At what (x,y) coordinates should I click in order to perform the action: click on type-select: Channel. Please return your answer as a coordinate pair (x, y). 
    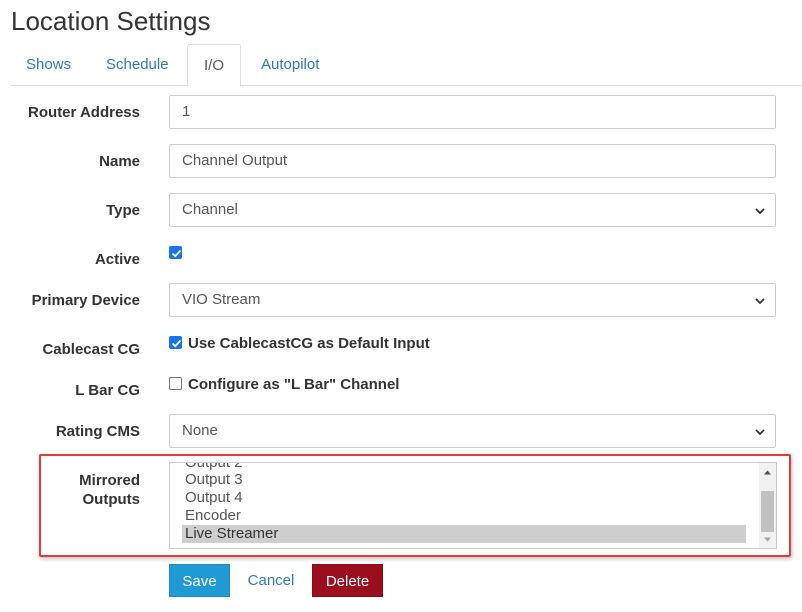
    Looking at the image, I should click on (472, 210).